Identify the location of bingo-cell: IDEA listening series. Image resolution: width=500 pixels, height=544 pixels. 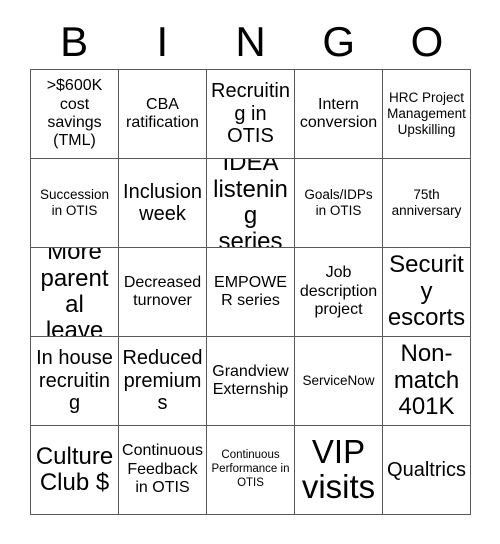
(251, 203).